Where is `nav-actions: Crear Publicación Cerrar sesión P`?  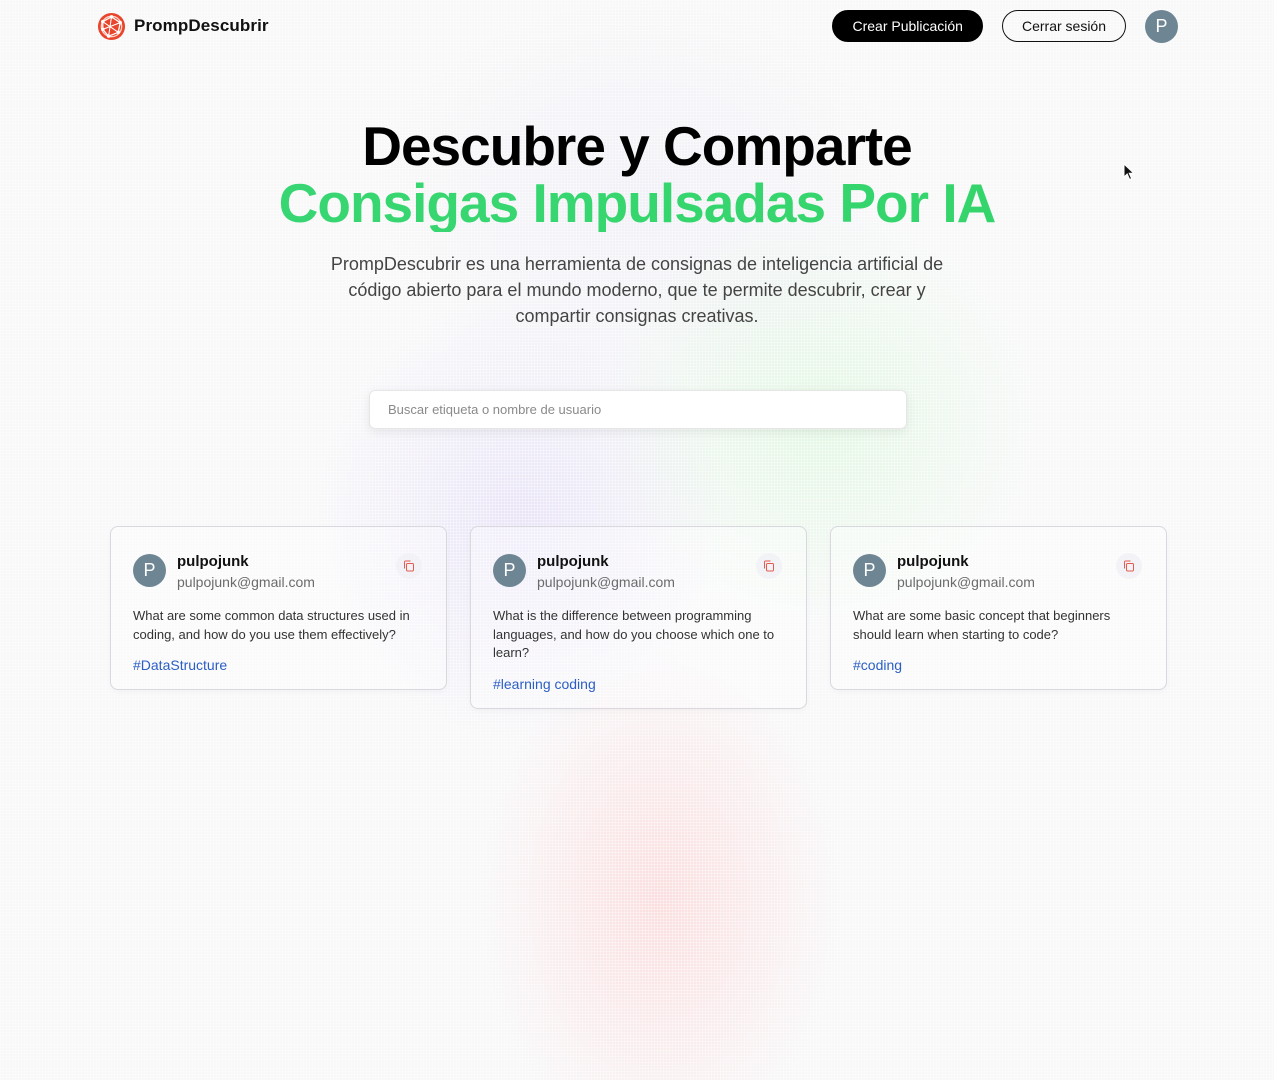 nav-actions: Crear Publicación Cerrar sesión P is located at coordinates (1005, 26).